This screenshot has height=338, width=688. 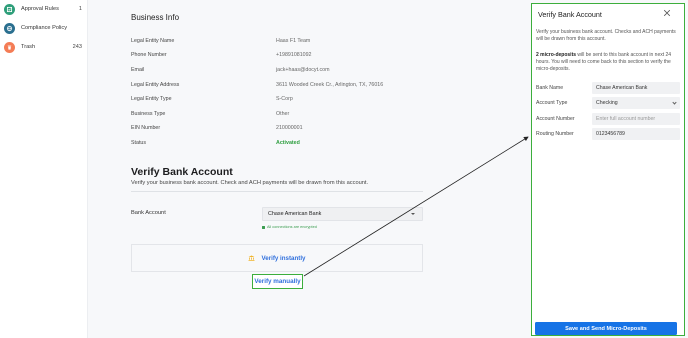 I want to click on bank-account-selected-value: Chase American Bank, so click(x=295, y=214).